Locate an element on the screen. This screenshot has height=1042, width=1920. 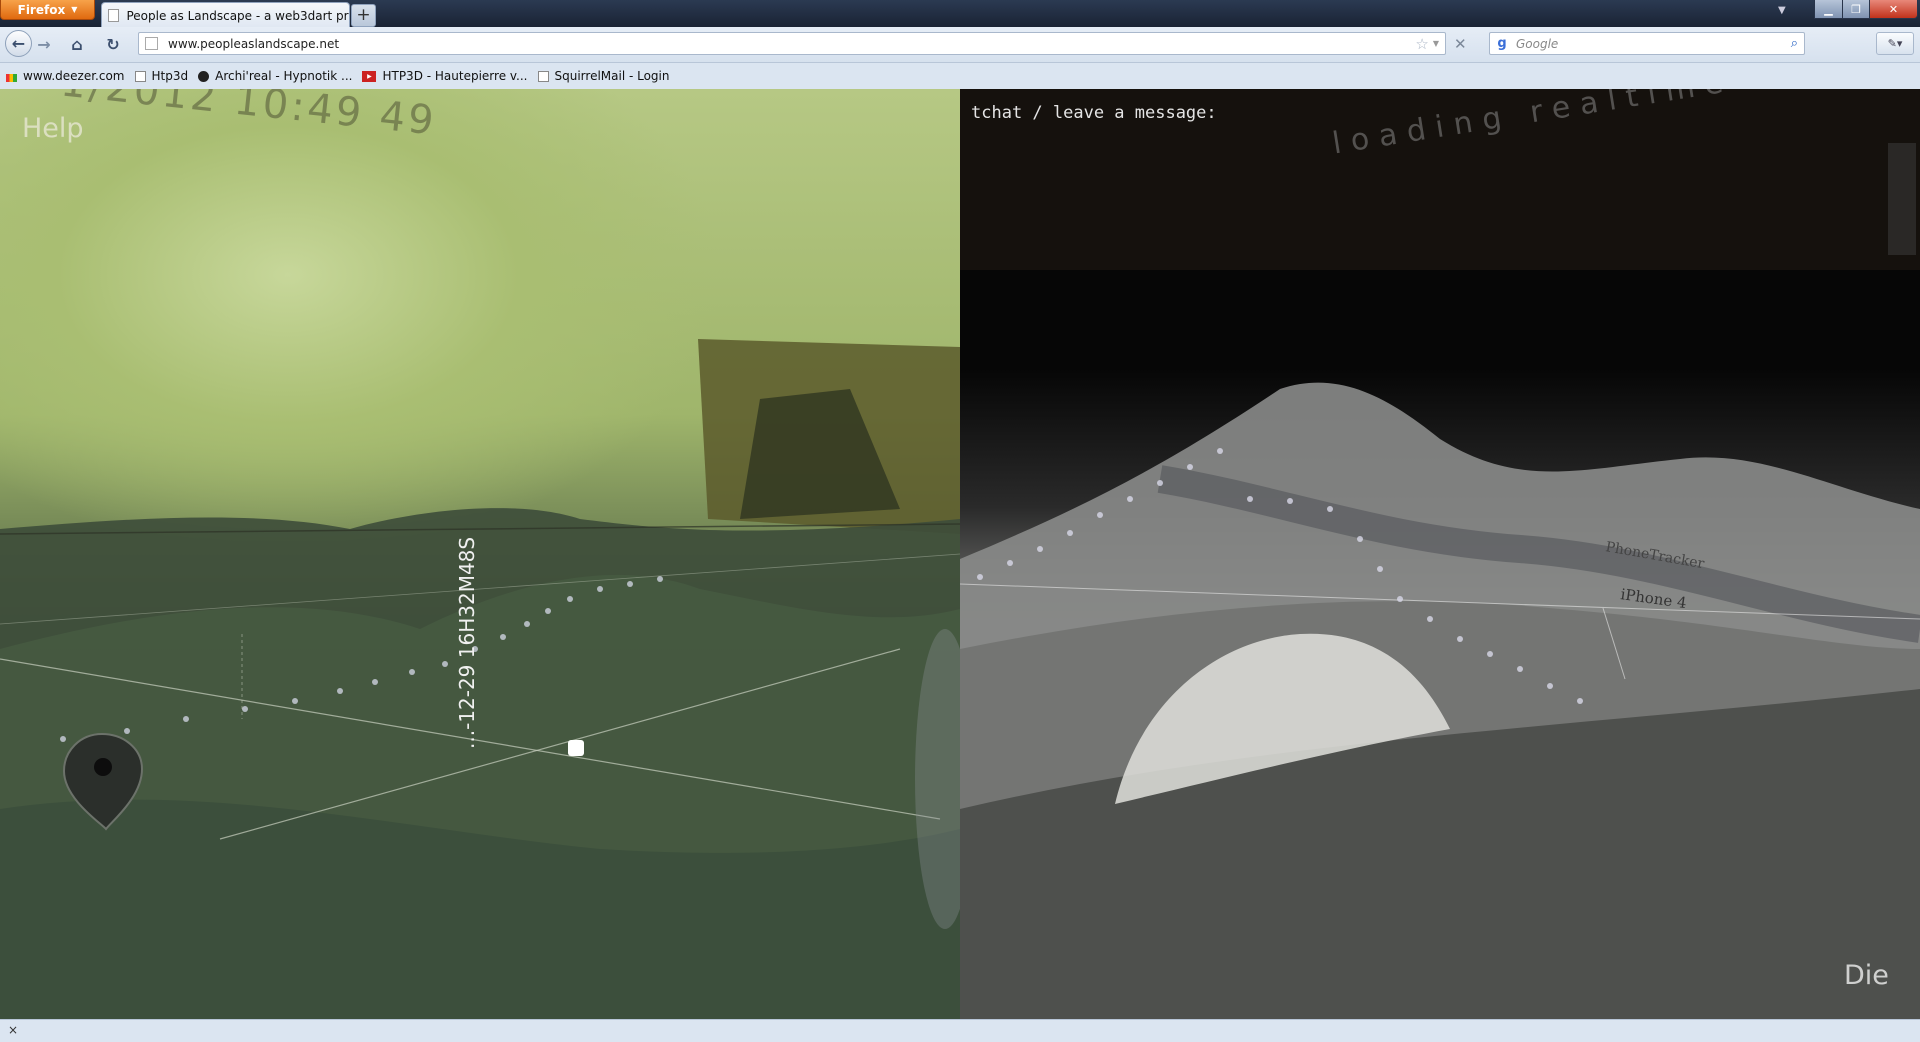
firefox-menu-label: Firefox is located at coordinates (41, 9).